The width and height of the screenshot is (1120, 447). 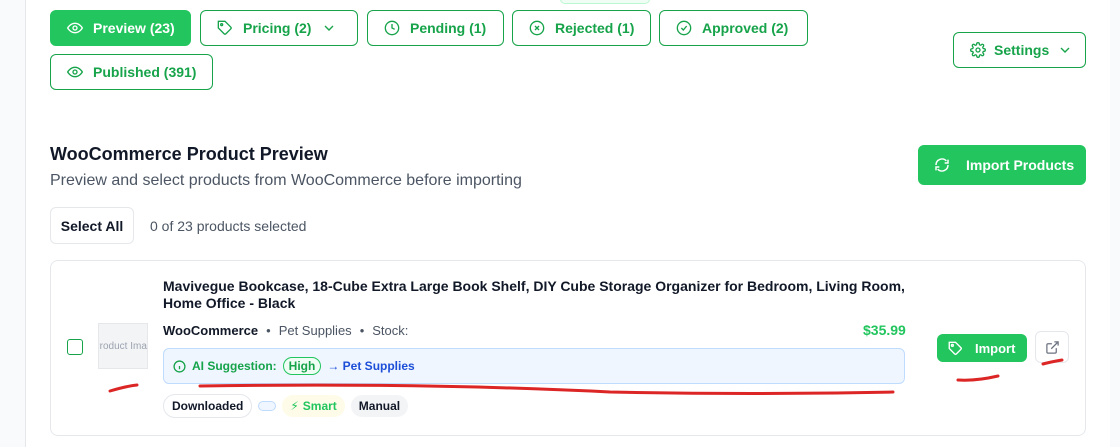 I want to click on product-image: Product Image, so click(x=123, y=346).